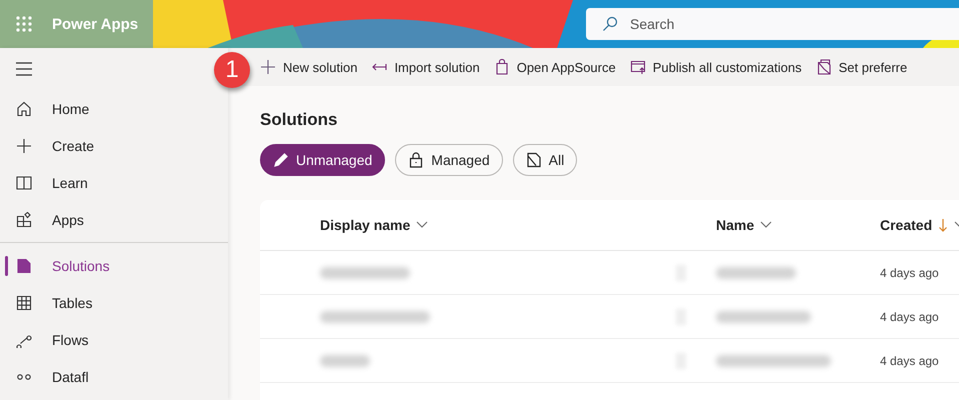 This screenshot has width=959, height=400. Describe the element at coordinates (24, 69) in the screenshot. I see `menu-icon` at that location.